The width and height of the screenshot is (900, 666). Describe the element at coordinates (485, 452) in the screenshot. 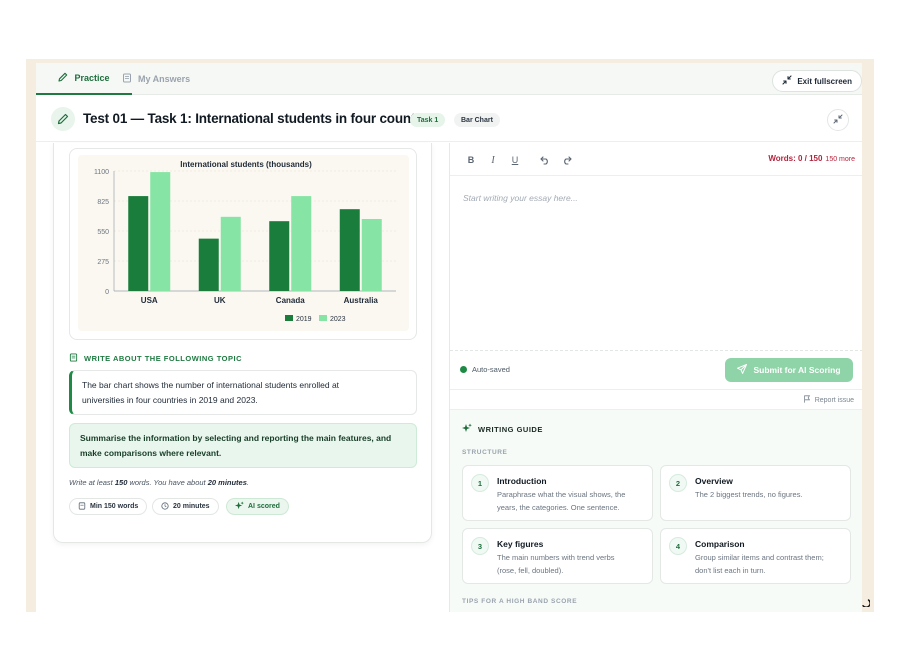

I see `structure-label: STRUCTURE` at that location.